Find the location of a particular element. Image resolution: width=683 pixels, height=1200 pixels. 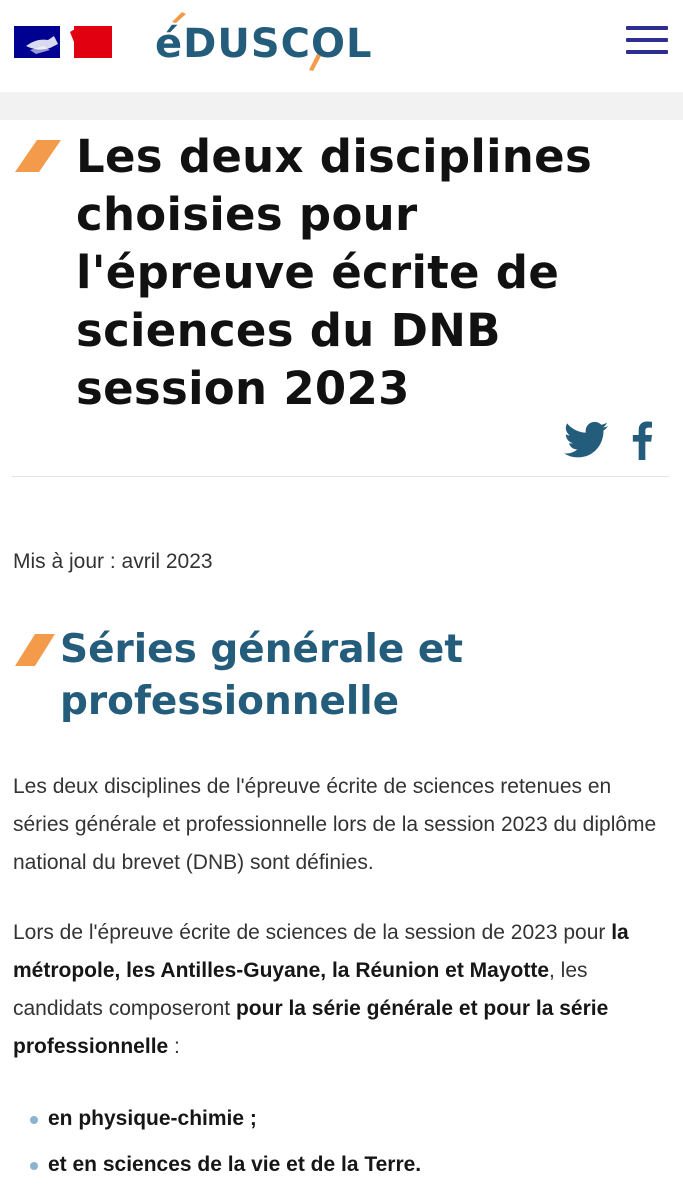

site-header: éDUSCOL is located at coordinates (341, 46).